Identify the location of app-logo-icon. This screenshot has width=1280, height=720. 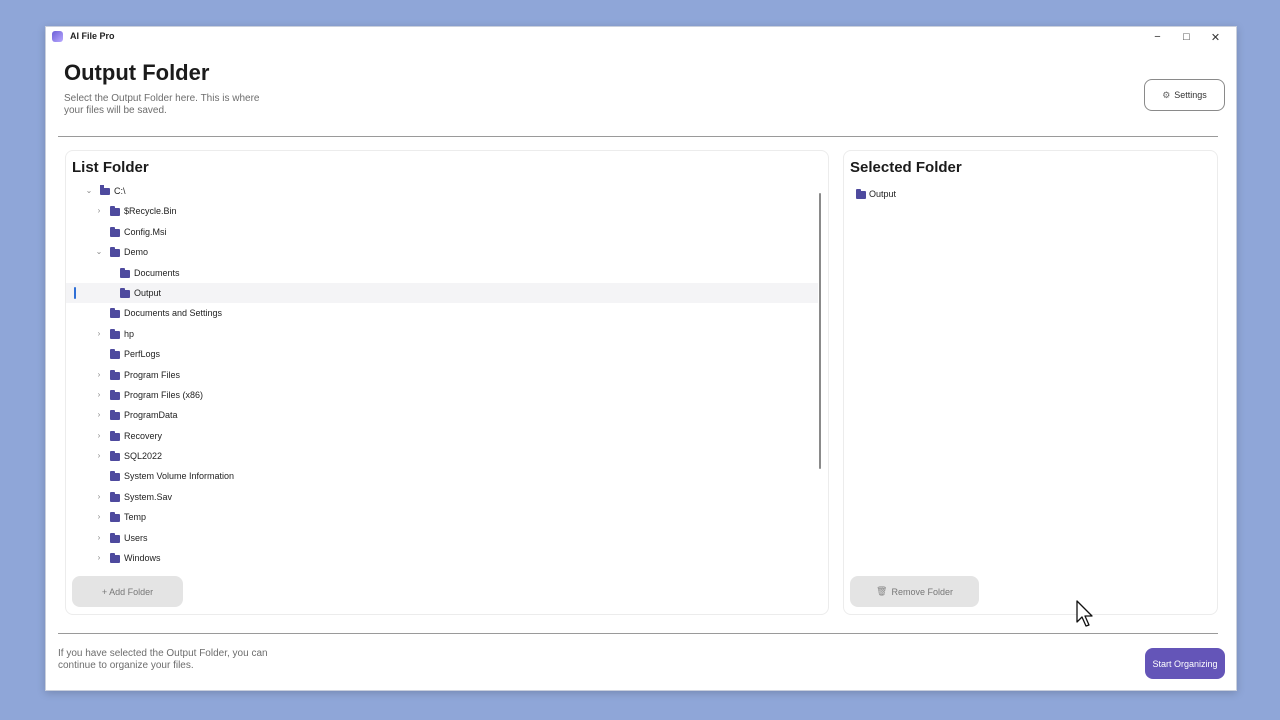
(57, 36).